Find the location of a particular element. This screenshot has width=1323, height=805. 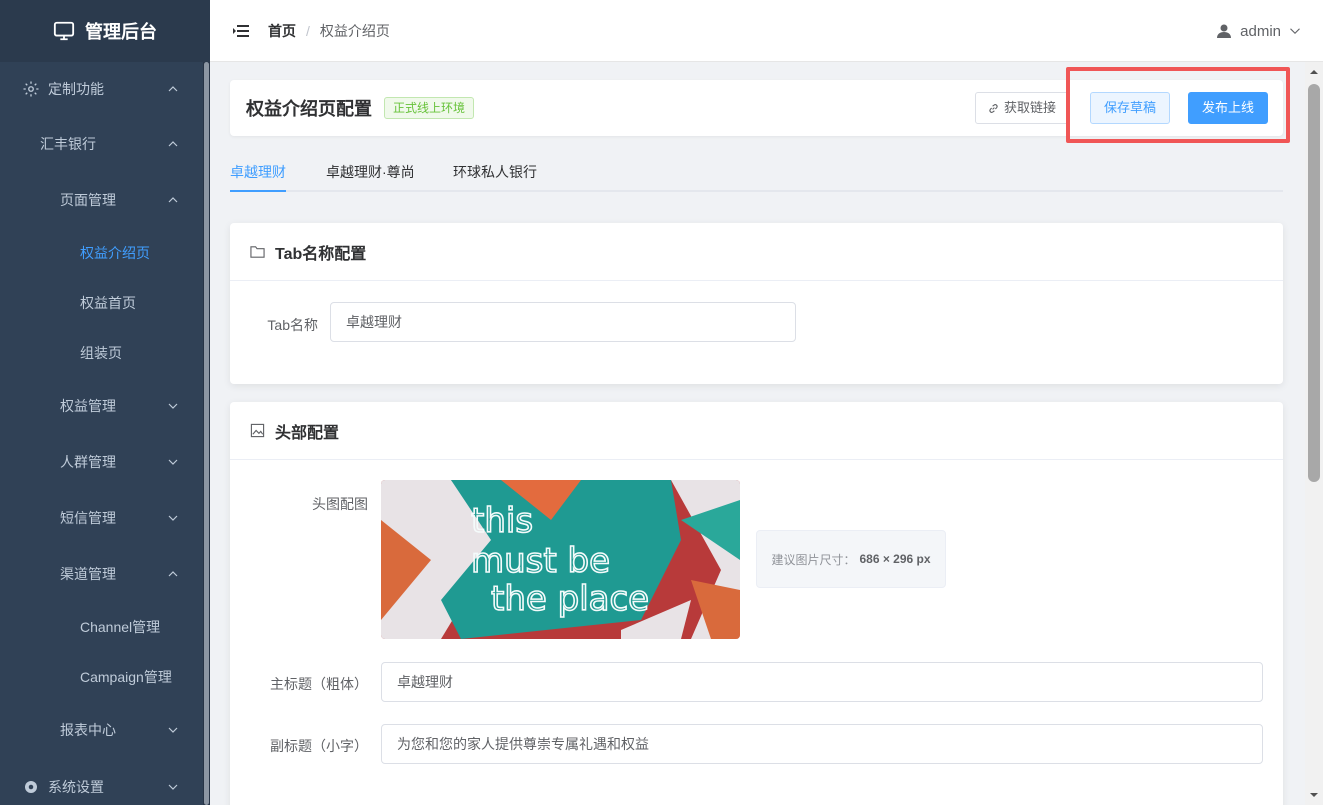

sidebar-item-benefit-home: 权益首页 is located at coordinates (100, 303).